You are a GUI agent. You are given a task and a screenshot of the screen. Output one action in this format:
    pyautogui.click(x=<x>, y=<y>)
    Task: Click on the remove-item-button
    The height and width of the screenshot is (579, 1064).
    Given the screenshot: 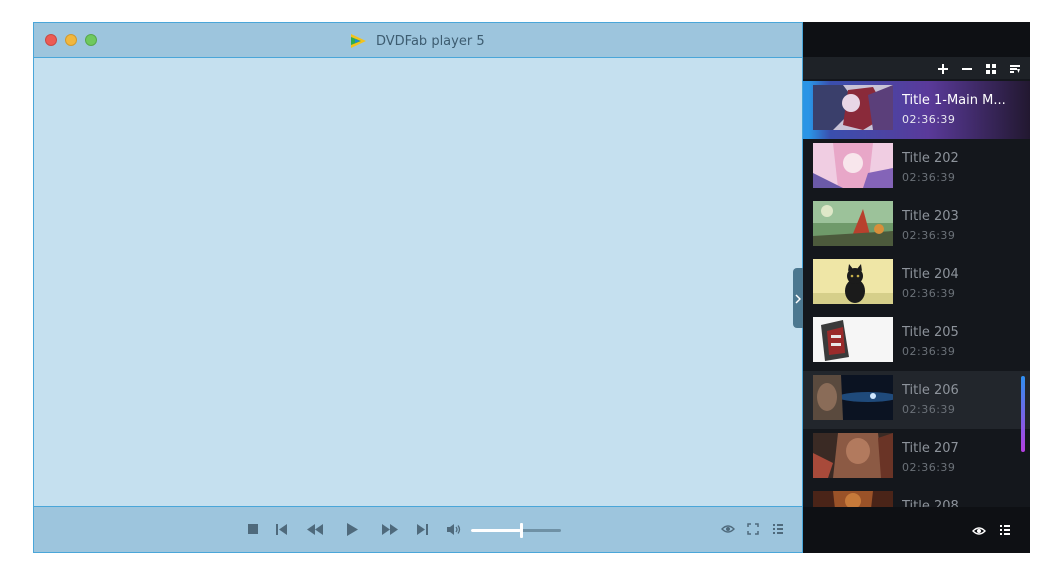 What is the action you would take?
    pyautogui.click(x=967, y=68)
    